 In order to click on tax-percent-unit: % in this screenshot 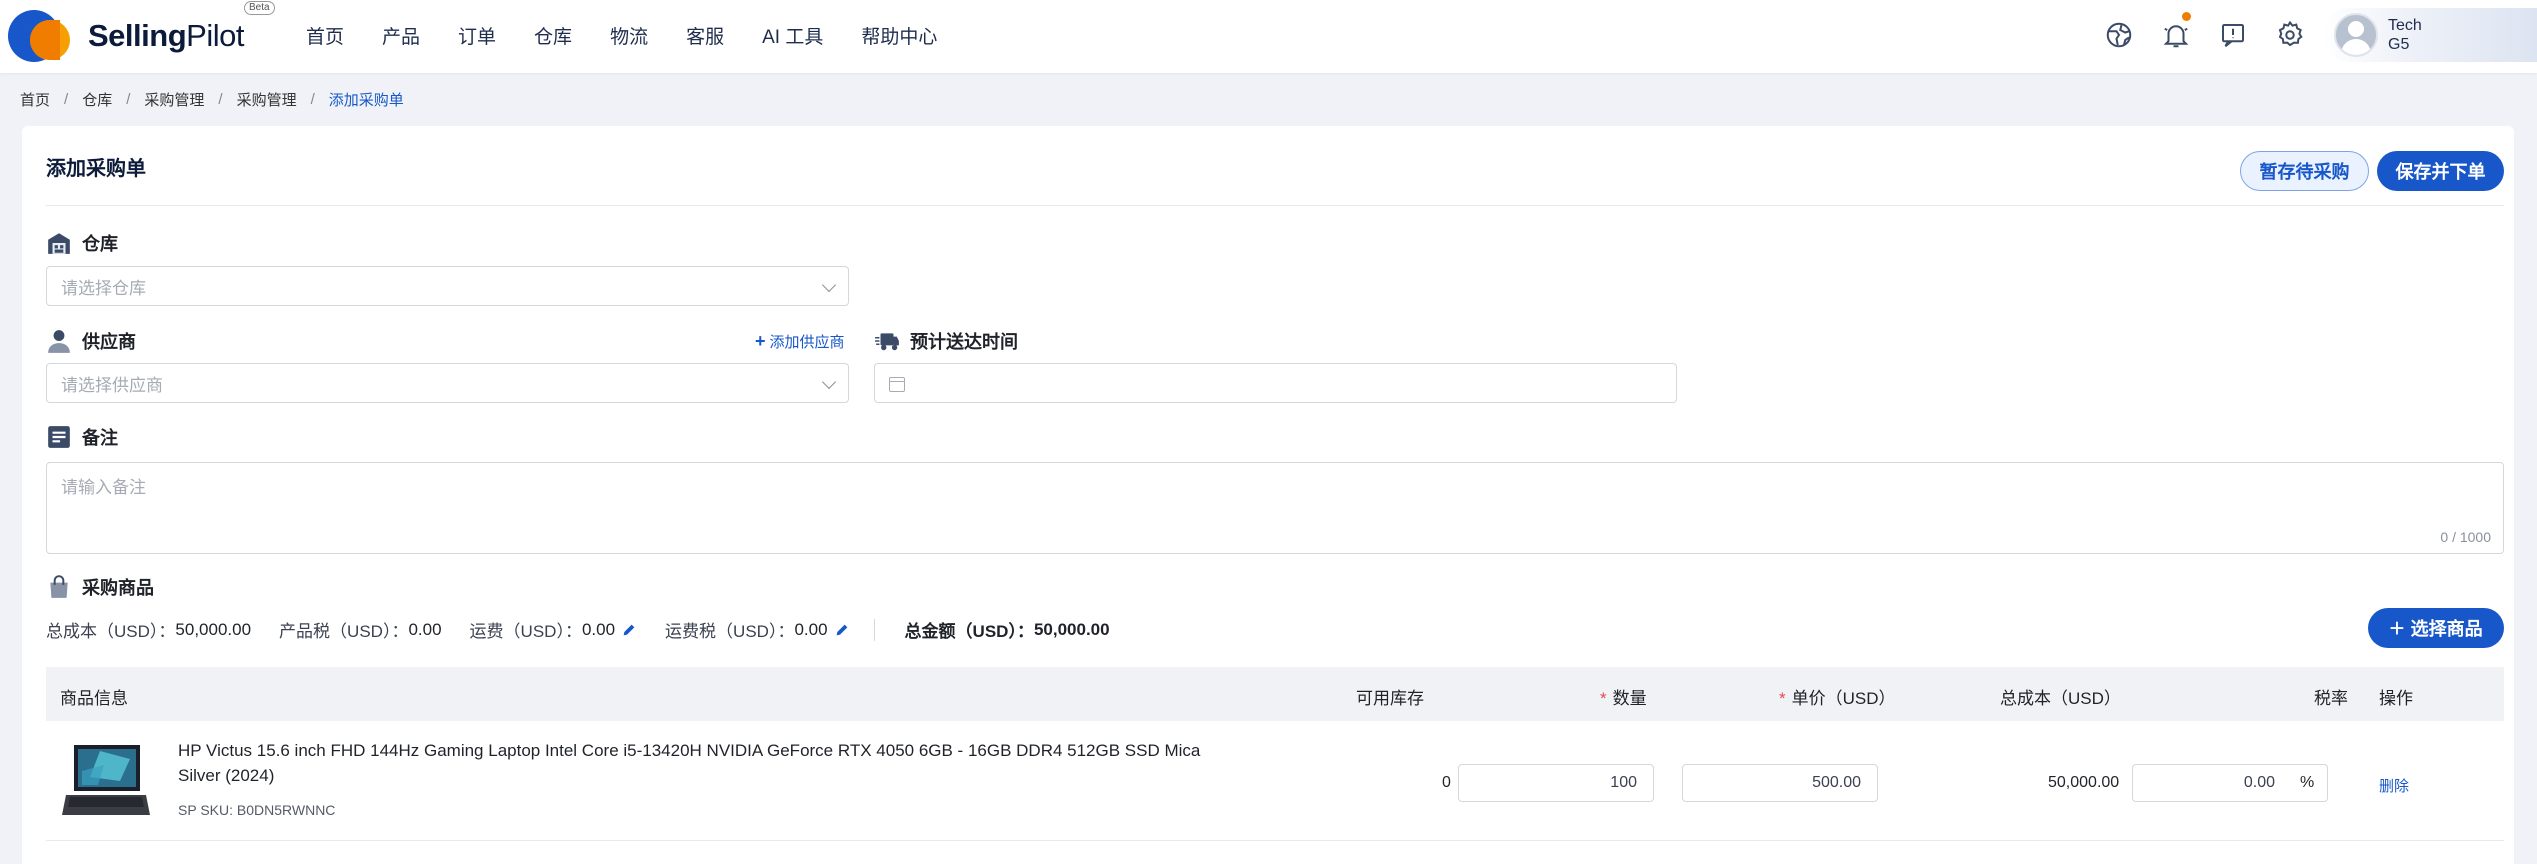, I will do `click(2307, 782)`.